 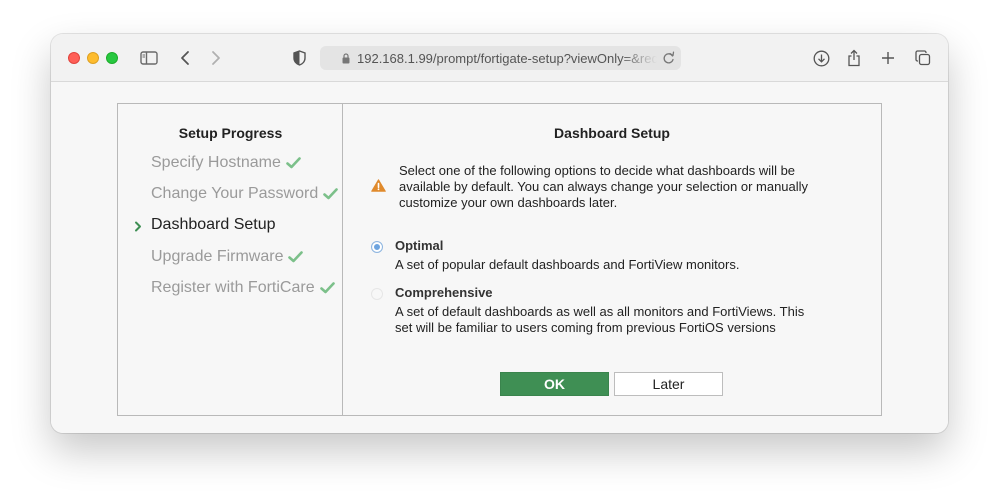 I want to click on share-icon, so click(x=854, y=58).